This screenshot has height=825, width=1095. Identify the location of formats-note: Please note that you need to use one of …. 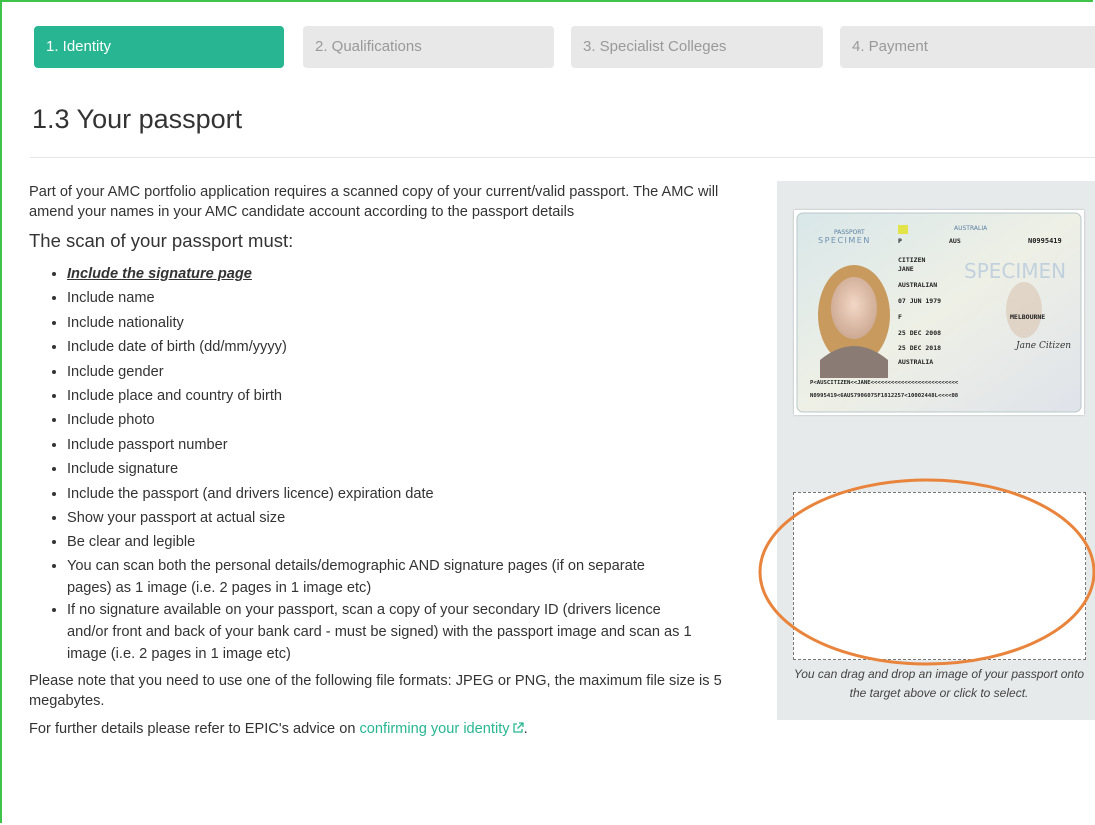
(375, 690).